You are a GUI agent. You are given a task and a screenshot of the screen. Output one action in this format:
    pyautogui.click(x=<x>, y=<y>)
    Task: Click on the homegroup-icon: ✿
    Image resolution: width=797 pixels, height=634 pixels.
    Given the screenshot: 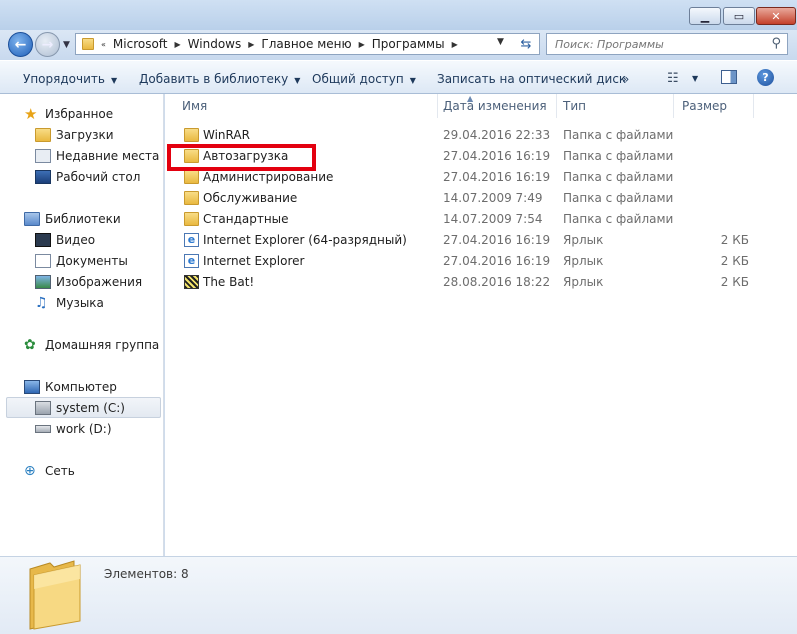 What is the action you would take?
    pyautogui.click(x=30, y=344)
    